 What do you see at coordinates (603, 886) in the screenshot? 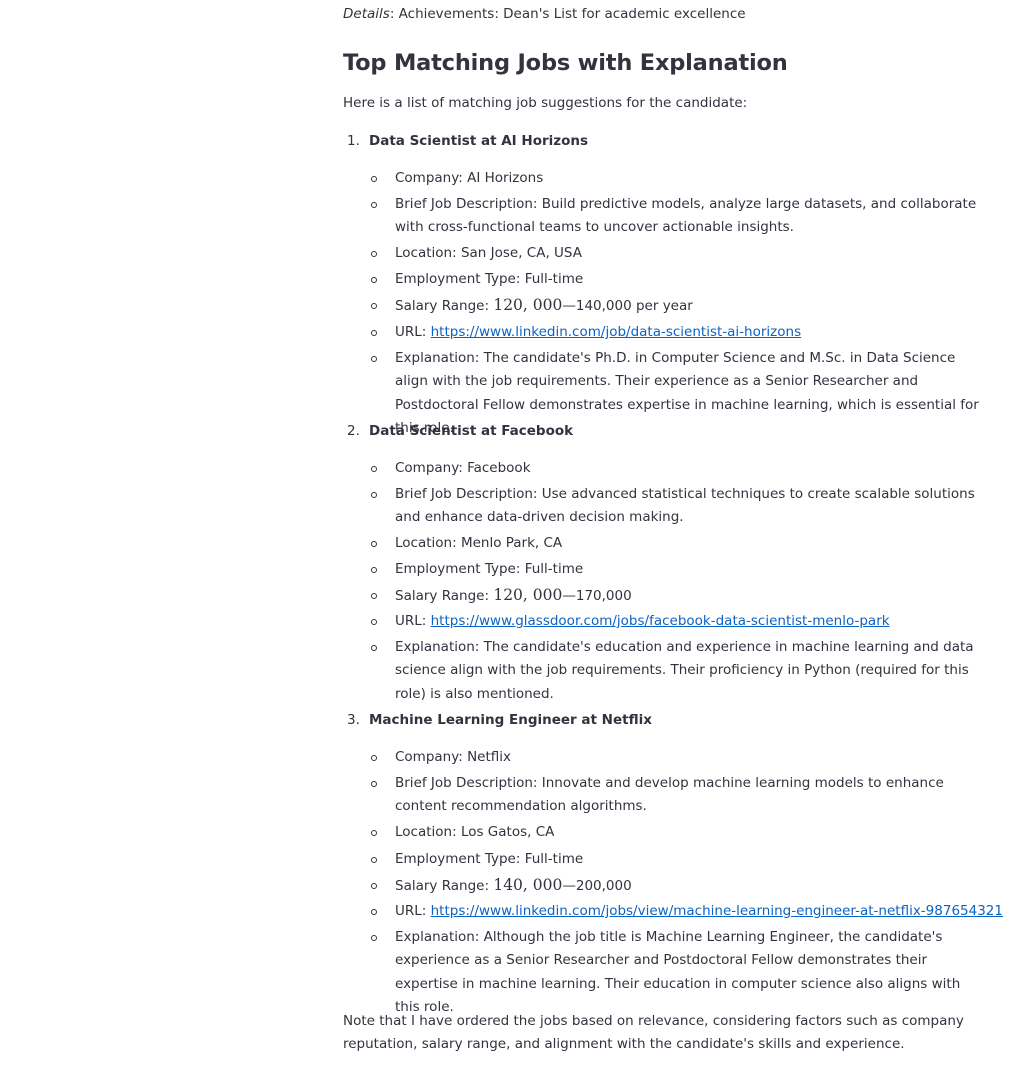
I see `salary-rest: 200,000` at bounding box center [603, 886].